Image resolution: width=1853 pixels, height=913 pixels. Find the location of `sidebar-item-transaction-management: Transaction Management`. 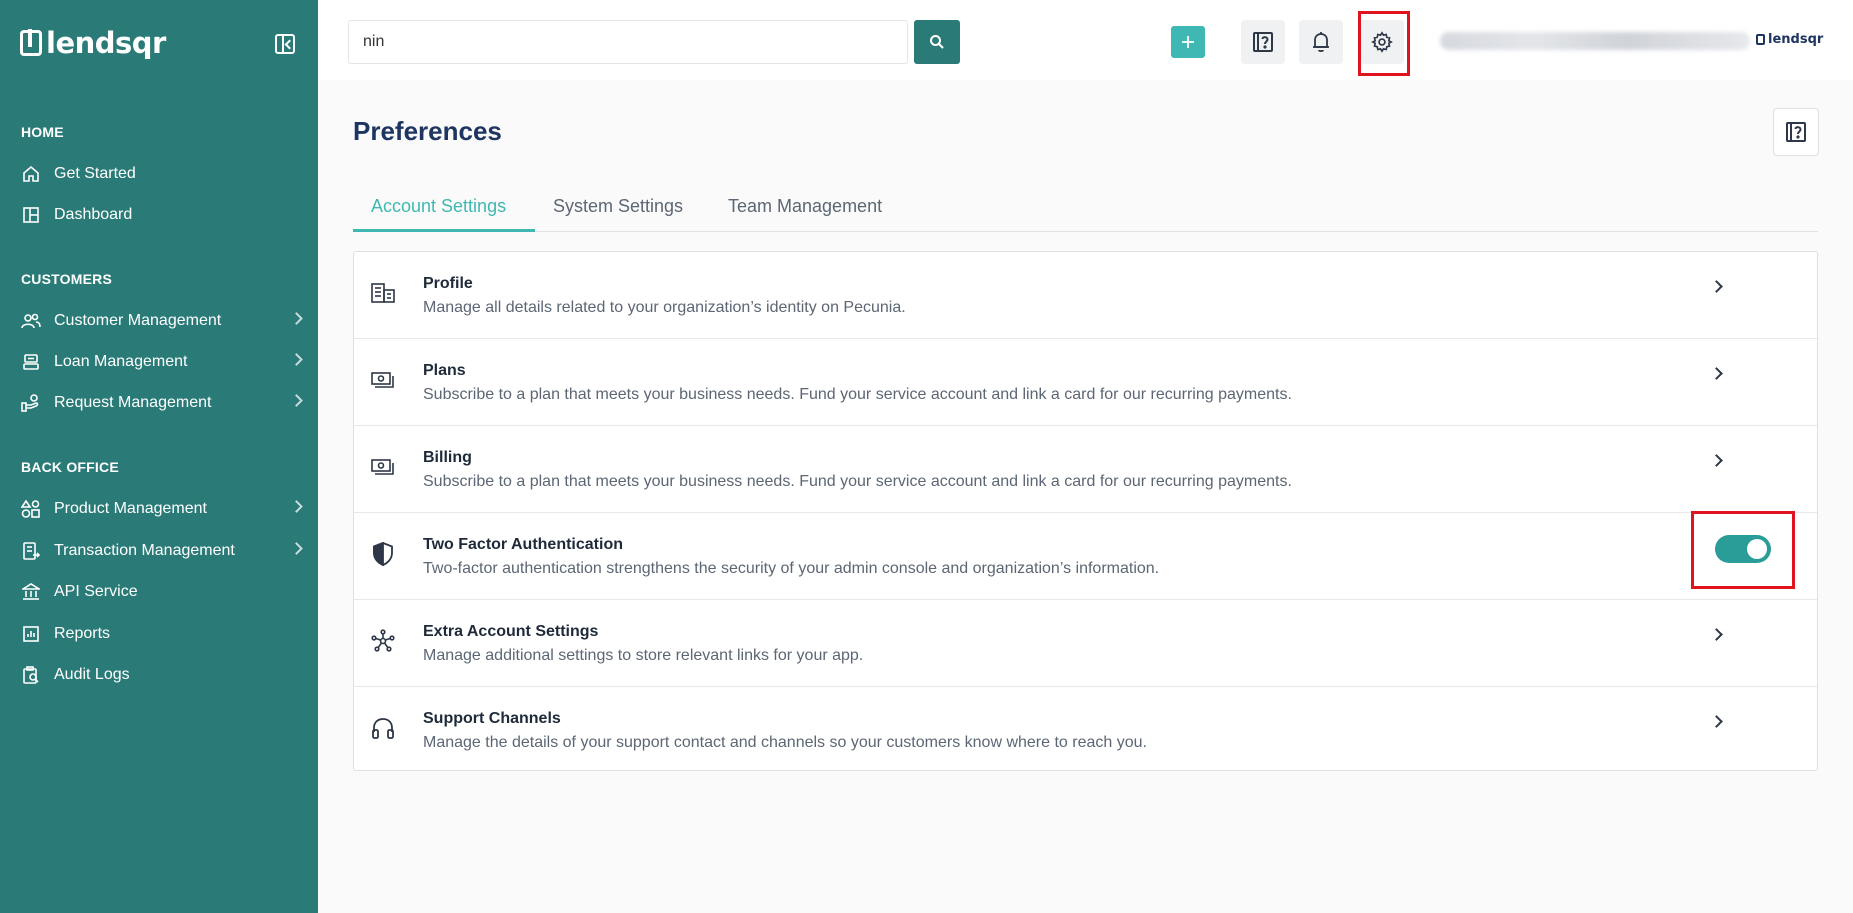

sidebar-item-transaction-management: Transaction Management is located at coordinates (162, 551).